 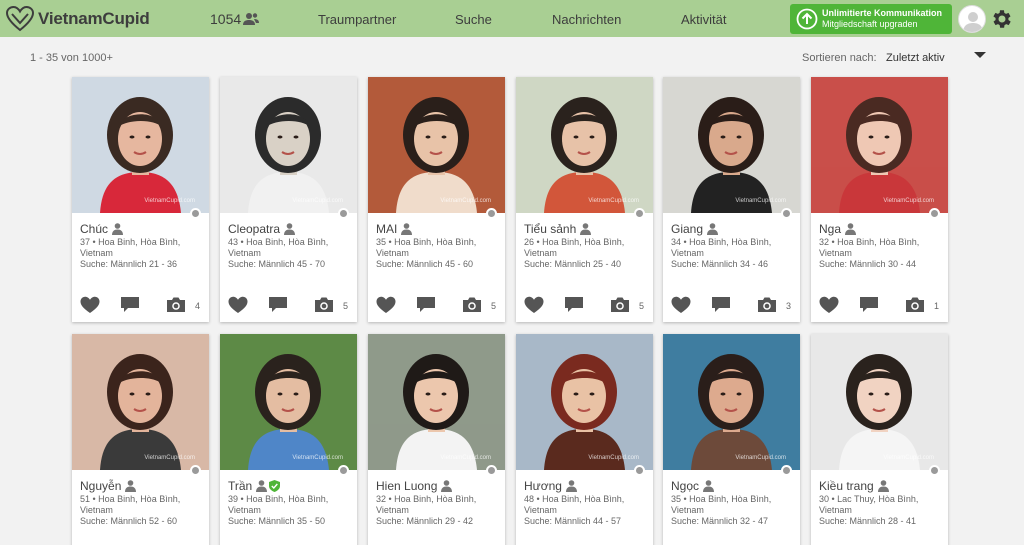 What do you see at coordinates (20, 18) in the screenshot?
I see `heart-logo-icon` at bounding box center [20, 18].